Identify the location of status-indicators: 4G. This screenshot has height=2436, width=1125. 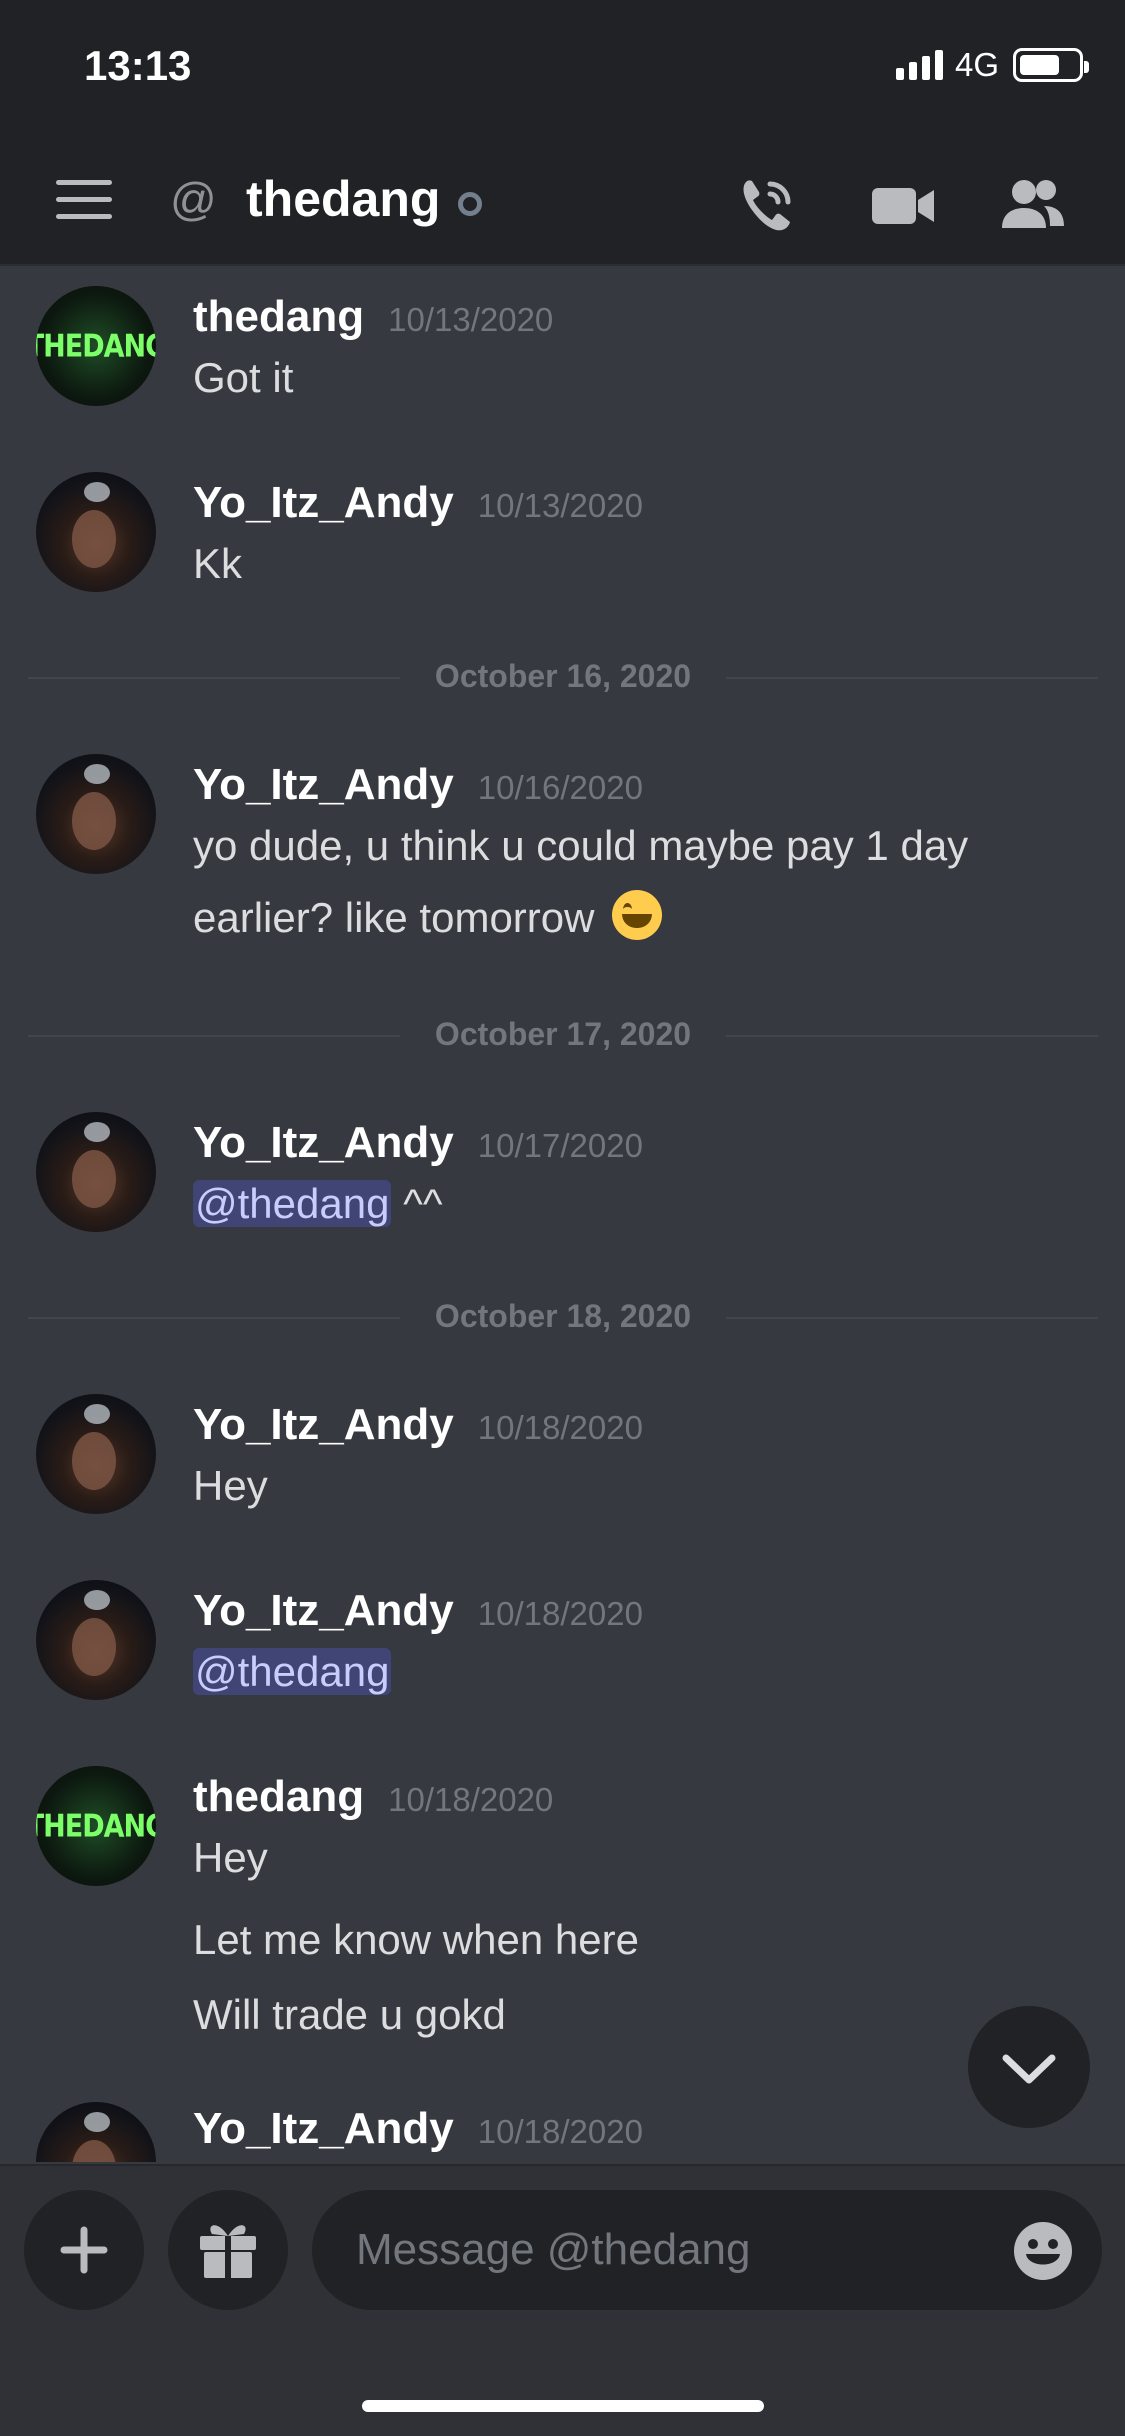
(992, 65).